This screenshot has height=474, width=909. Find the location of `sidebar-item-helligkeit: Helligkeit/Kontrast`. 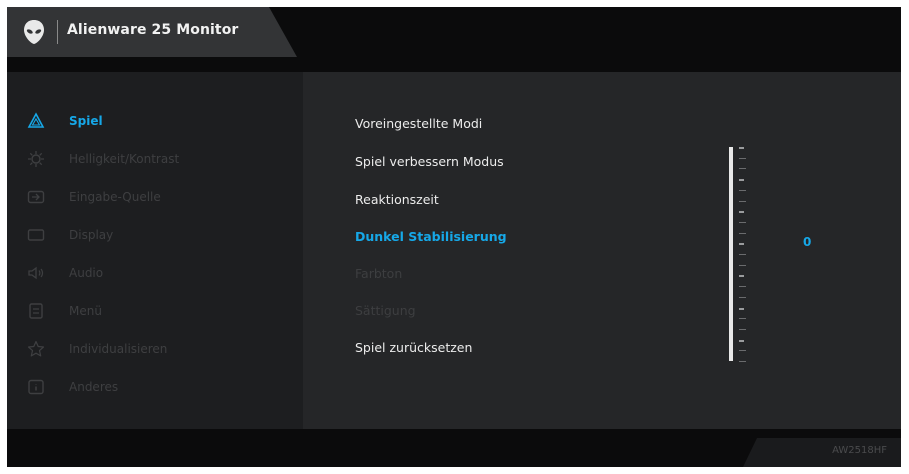

sidebar-item-helligkeit: Helligkeit/Kontrast is located at coordinates (155, 160).